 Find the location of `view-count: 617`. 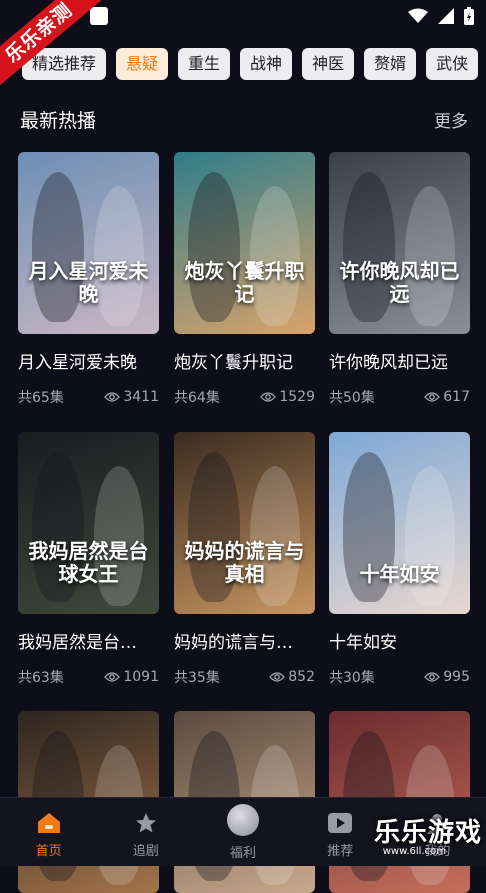

view-count: 617 is located at coordinates (447, 397).